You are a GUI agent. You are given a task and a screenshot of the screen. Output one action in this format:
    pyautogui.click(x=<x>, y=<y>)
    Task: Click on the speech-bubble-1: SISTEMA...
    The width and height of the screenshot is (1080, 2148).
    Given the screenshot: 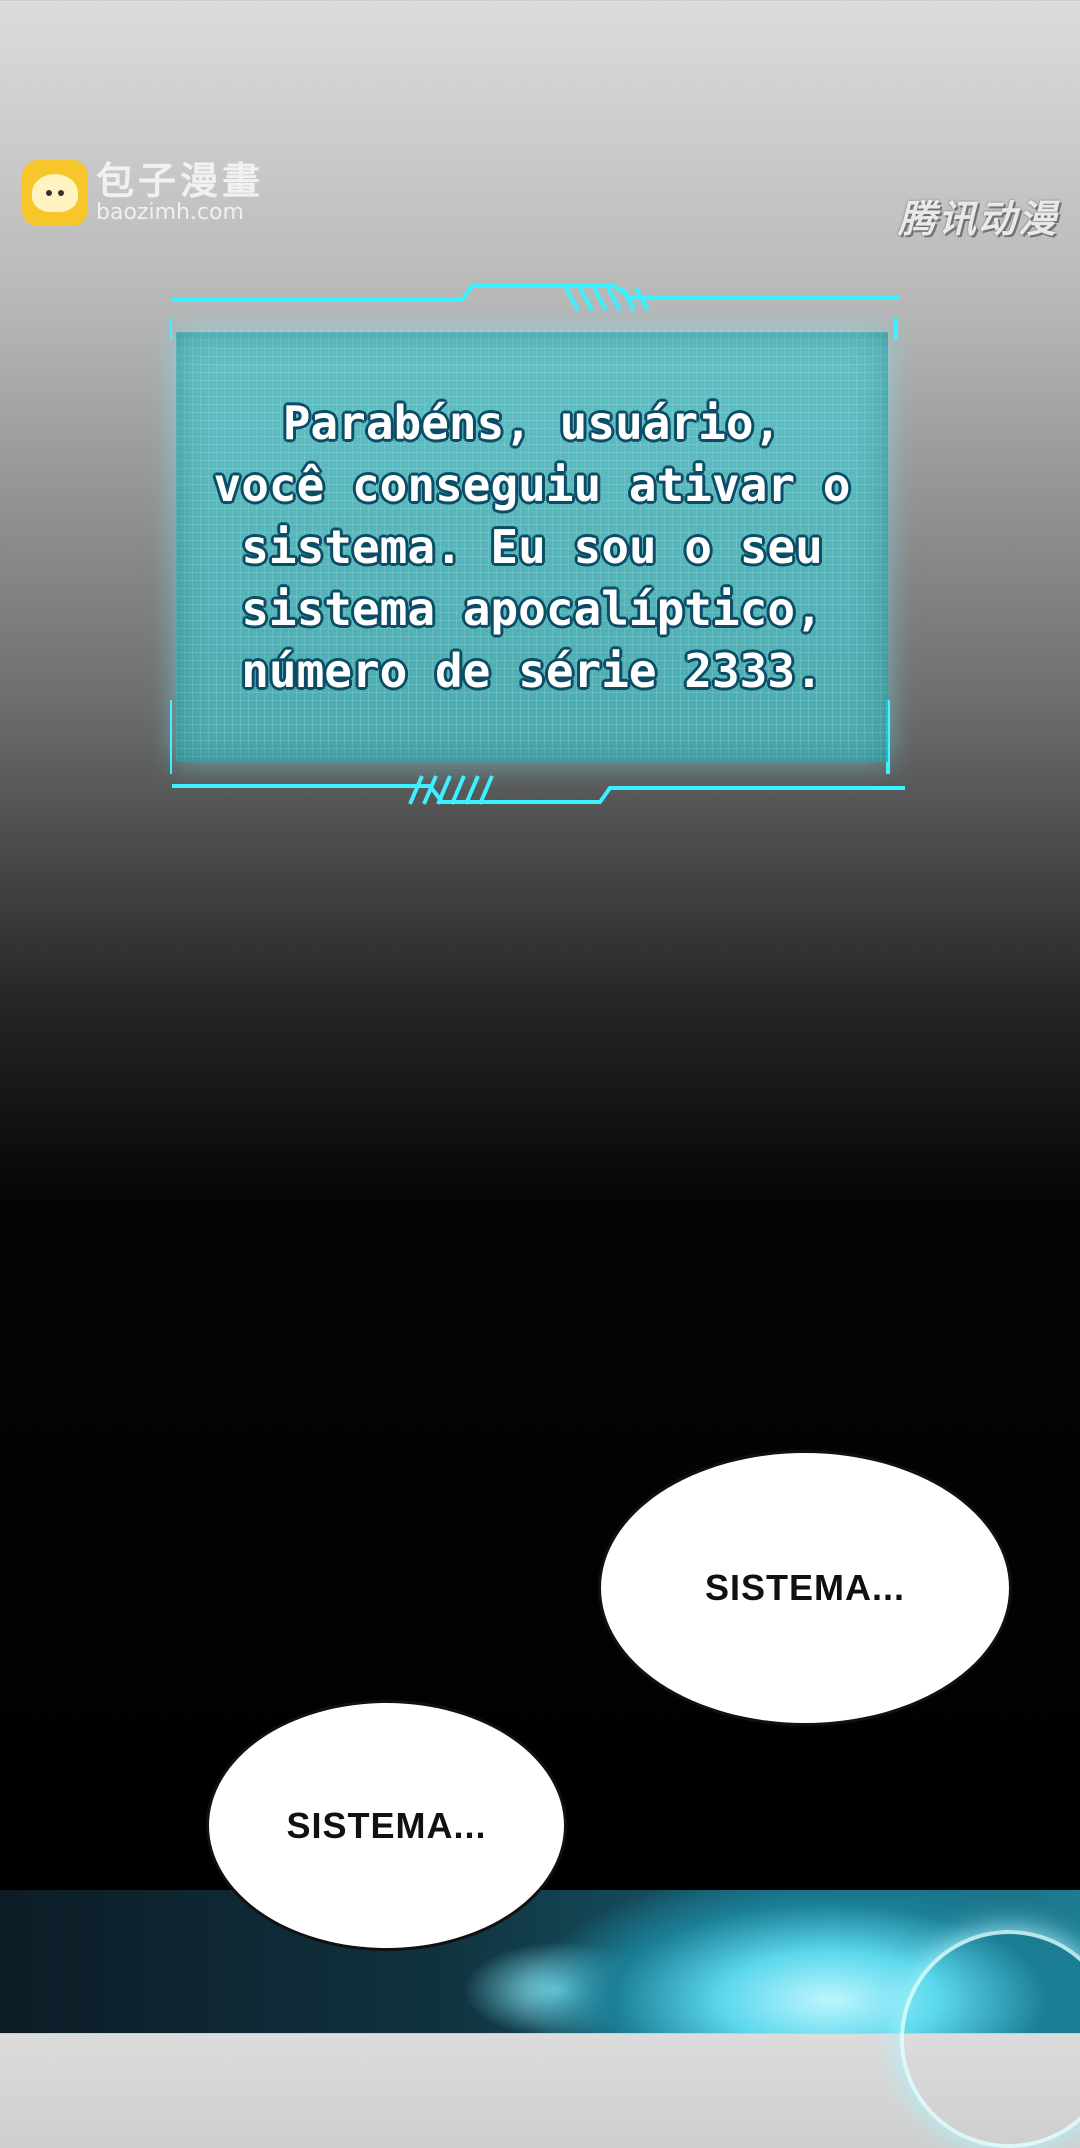 What is the action you would take?
    pyautogui.click(x=805, y=1588)
    